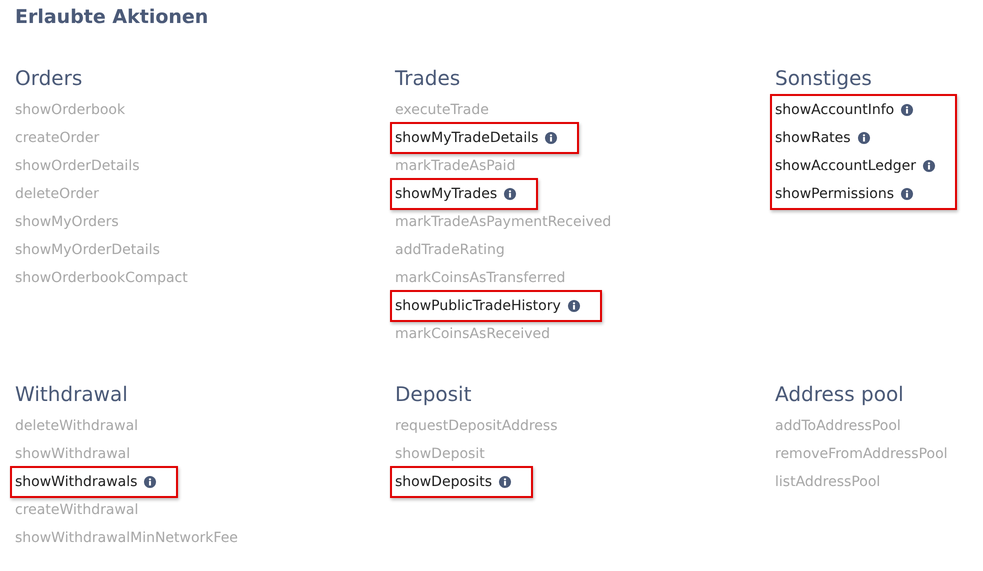 Image resolution: width=983 pixels, height=571 pixels. I want to click on action-name: deleteWithdrawal, so click(76, 426).